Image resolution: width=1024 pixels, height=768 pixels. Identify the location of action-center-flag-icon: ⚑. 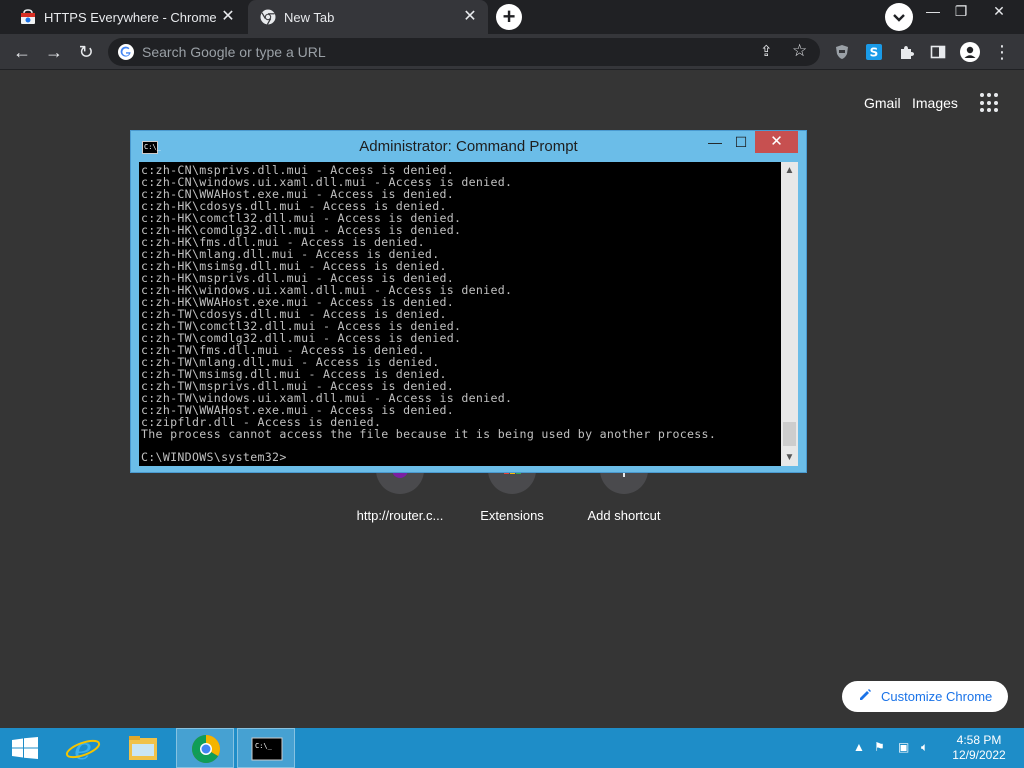
(879, 747).